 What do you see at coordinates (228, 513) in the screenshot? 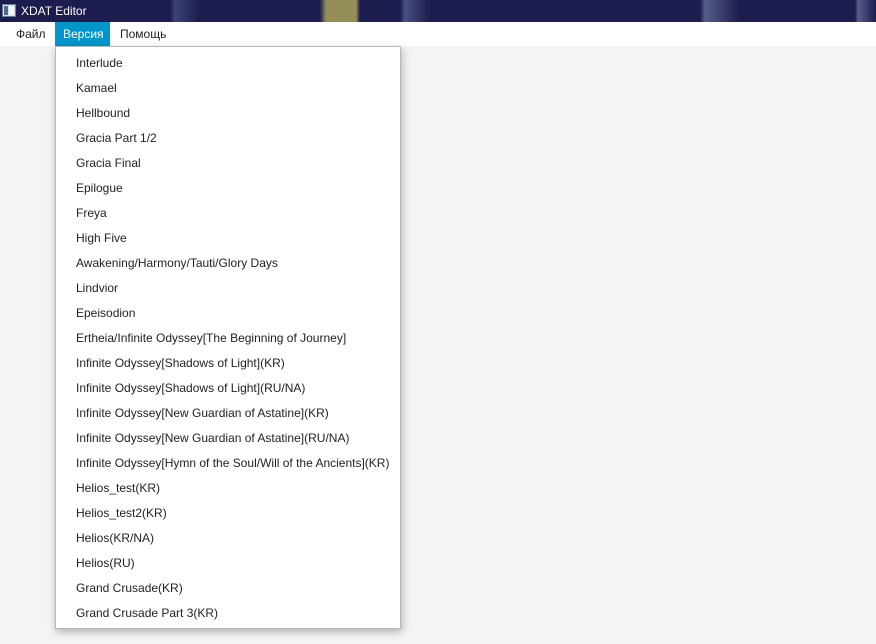
I see `version-item-helios-test2-kr: Helios_test2(KR)` at bounding box center [228, 513].